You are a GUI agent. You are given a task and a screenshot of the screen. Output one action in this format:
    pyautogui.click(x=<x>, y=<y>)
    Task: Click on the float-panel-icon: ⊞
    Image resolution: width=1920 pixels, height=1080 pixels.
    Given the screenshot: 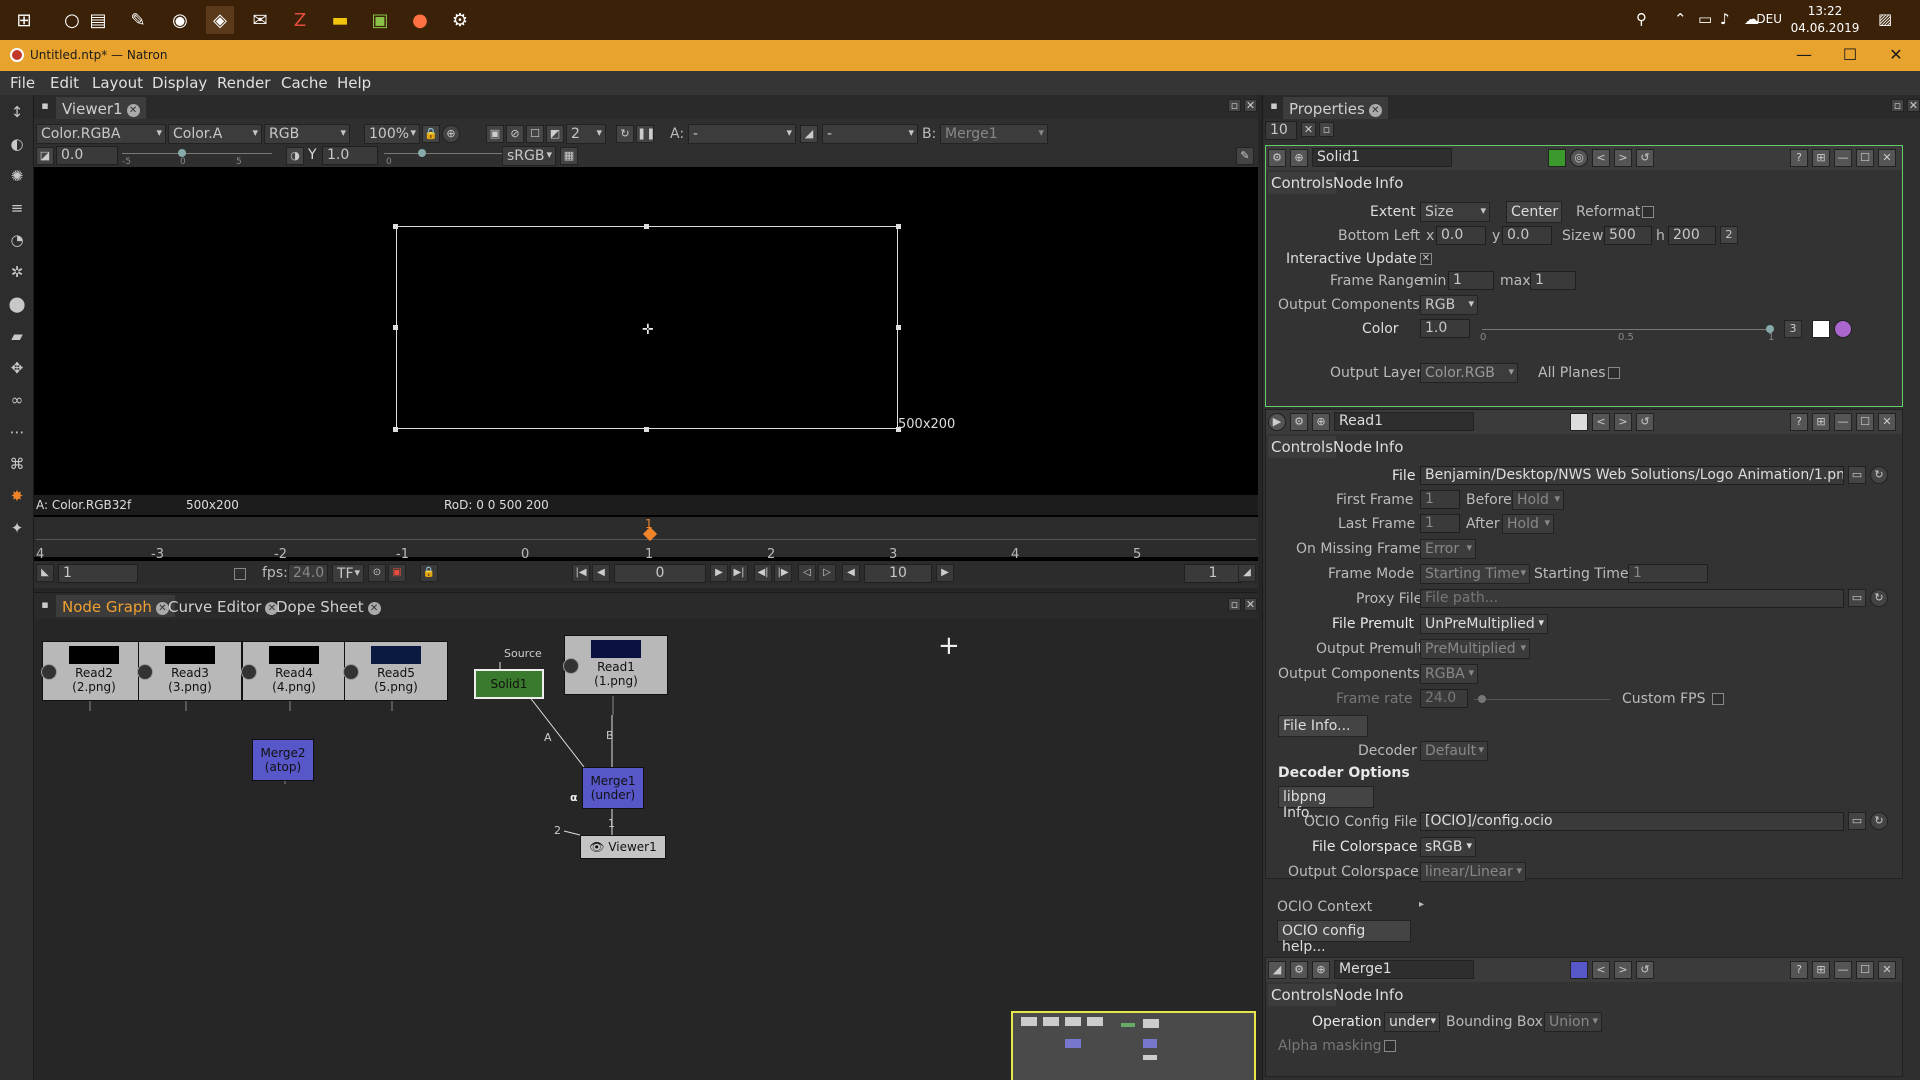 What is the action you would take?
    pyautogui.click(x=1821, y=158)
    